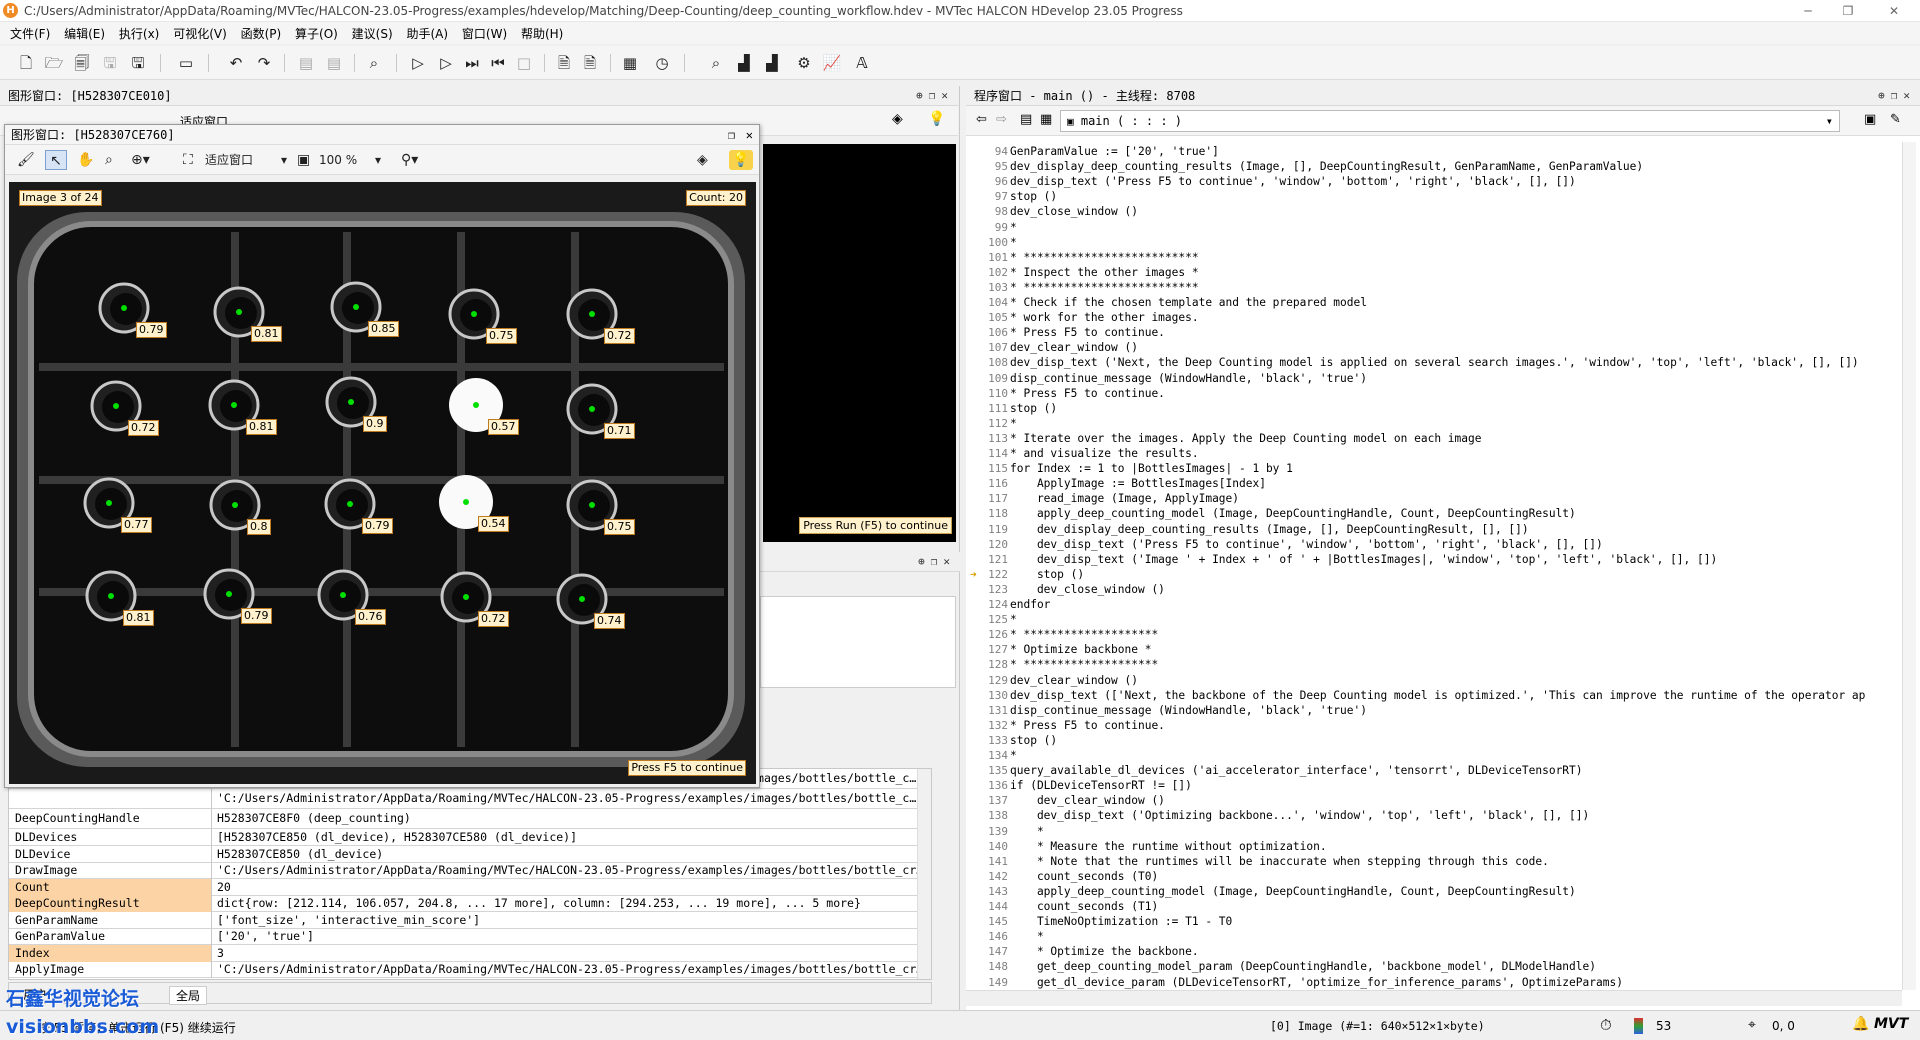  What do you see at coordinates (1808, 11) in the screenshot?
I see `minimize-button: ─` at bounding box center [1808, 11].